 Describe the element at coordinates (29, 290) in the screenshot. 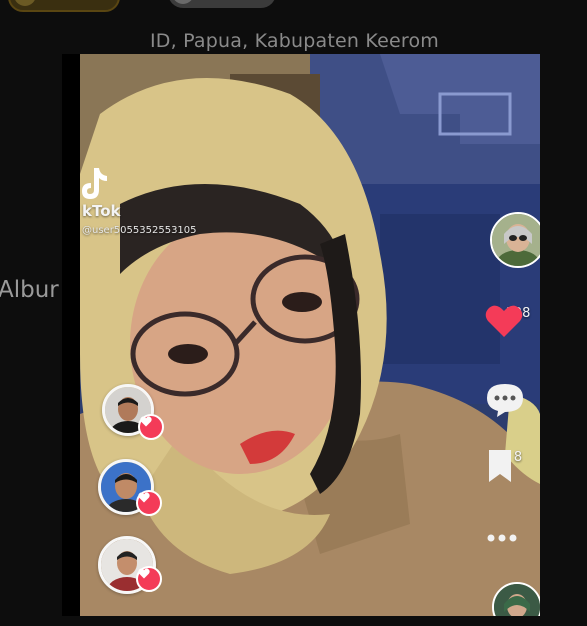

I see `album-label: Albur` at that location.